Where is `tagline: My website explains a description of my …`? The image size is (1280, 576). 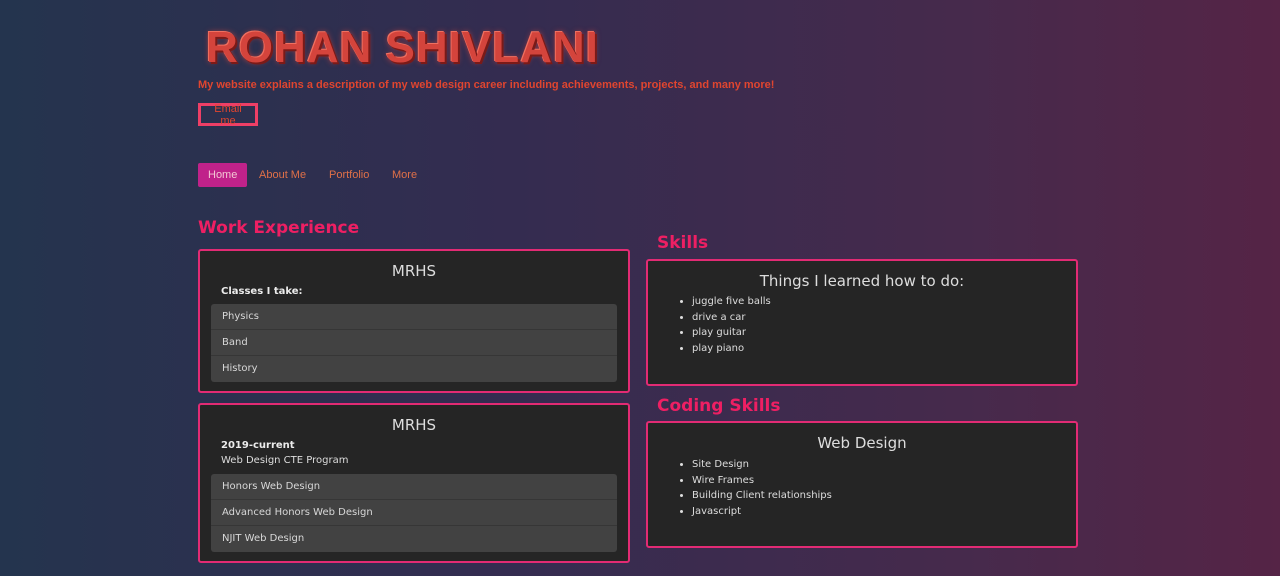 tagline: My website explains a description of my … is located at coordinates (486, 85).